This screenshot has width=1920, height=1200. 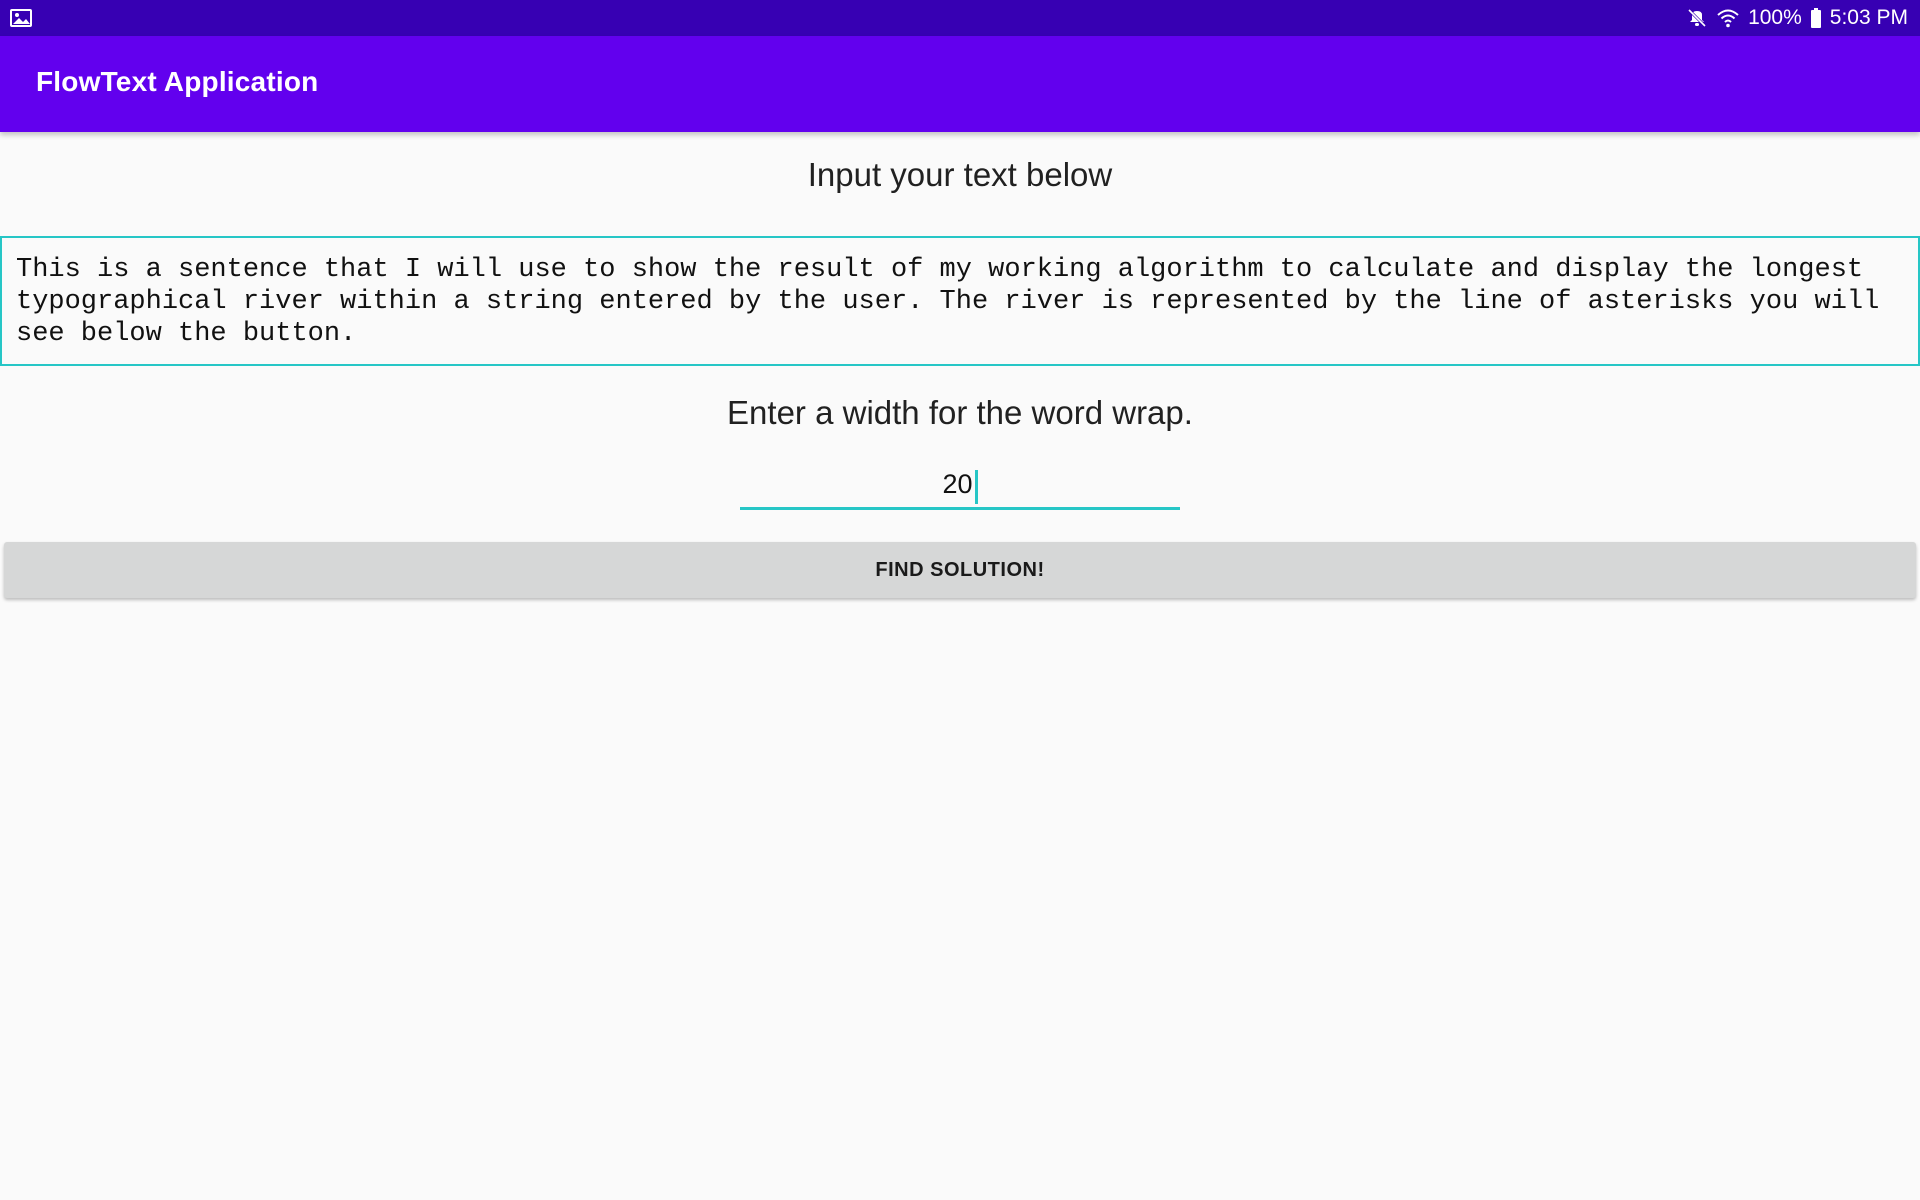 What do you see at coordinates (1728, 18) in the screenshot?
I see `wifi-icon` at bounding box center [1728, 18].